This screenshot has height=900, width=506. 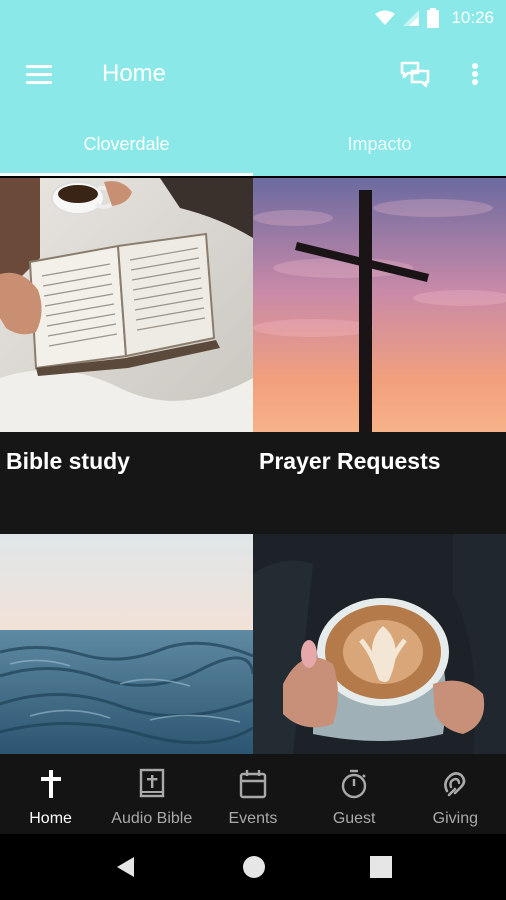 I want to click on back-icon, so click(x=126, y=867).